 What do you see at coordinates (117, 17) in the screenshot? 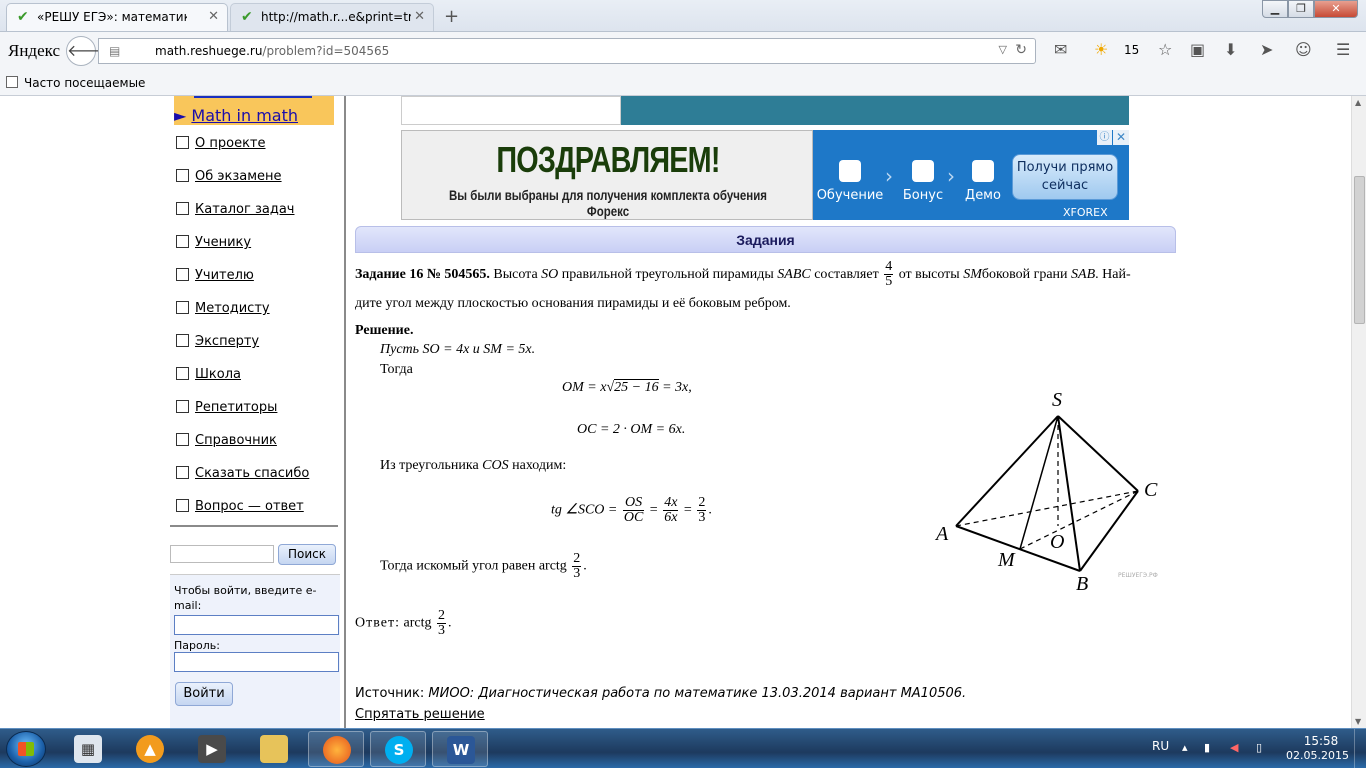
I see `tab-reshuege: ✔ «РЕШУ ЕГЭ»: математика. ... ✕` at bounding box center [117, 17].